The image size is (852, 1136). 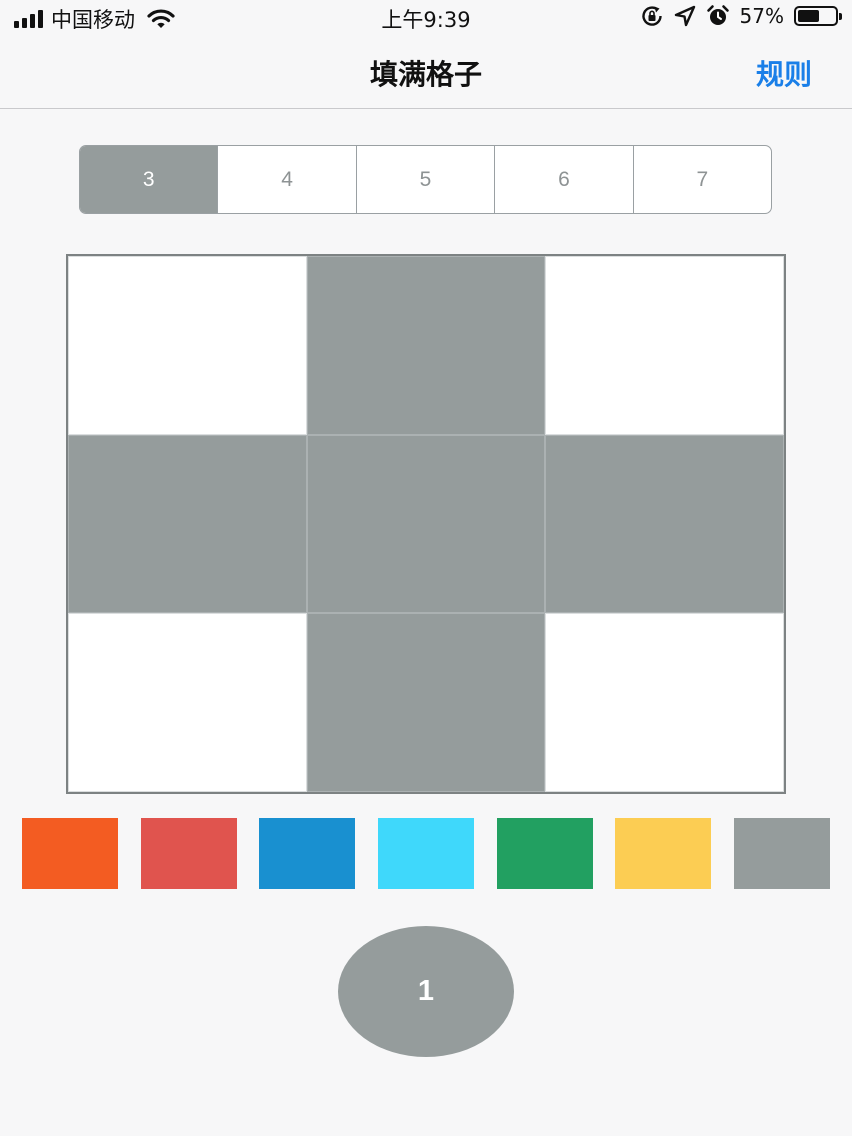 I want to click on status-bar: 中国移动 上午9:39 57%, so click(x=426, y=18).